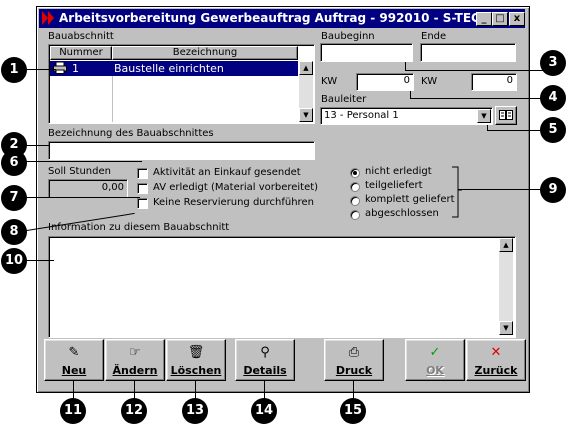 This screenshot has height=425, width=567. Describe the element at coordinates (135, 370) in the screenshot. I see `aendern-label: Ändern` at that location.